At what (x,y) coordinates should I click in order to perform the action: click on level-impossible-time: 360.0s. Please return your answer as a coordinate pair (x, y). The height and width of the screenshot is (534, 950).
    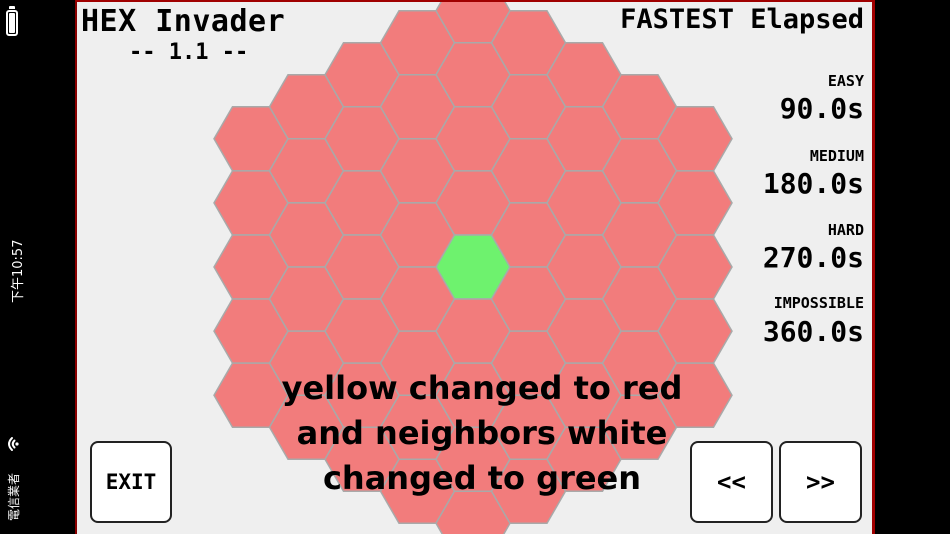
    Looking at the image, I should click on (813, 331).